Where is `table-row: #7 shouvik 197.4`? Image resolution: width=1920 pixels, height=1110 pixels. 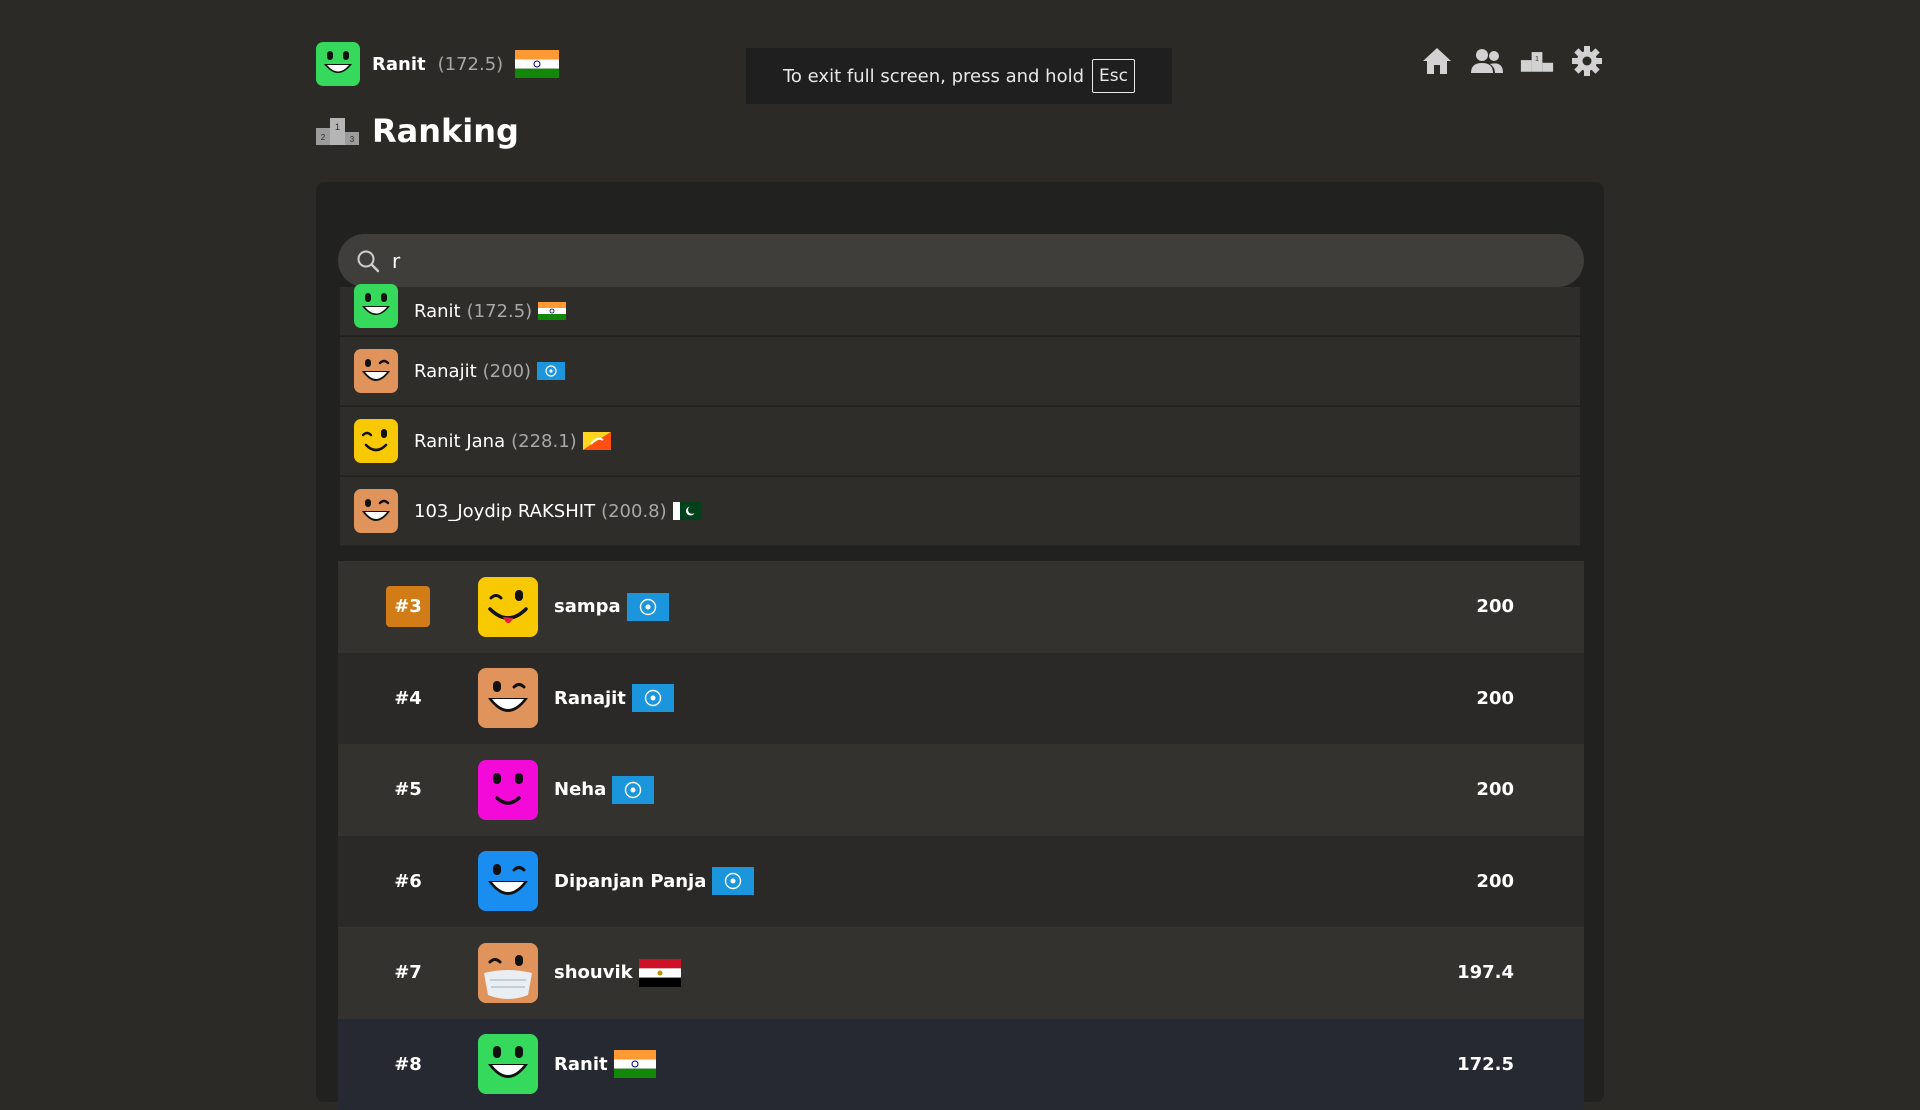 table-row: #7 shouvik 197.4 is located at coordinates (961, 973).